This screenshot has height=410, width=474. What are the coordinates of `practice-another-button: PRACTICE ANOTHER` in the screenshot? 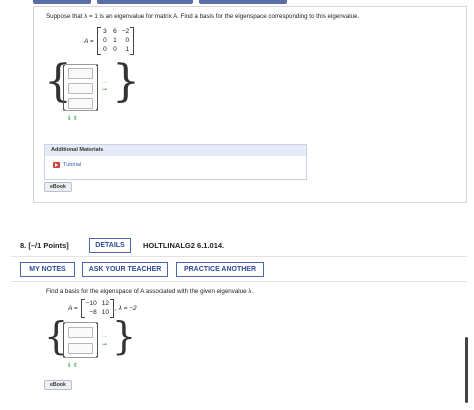 It's located at (220, 269).